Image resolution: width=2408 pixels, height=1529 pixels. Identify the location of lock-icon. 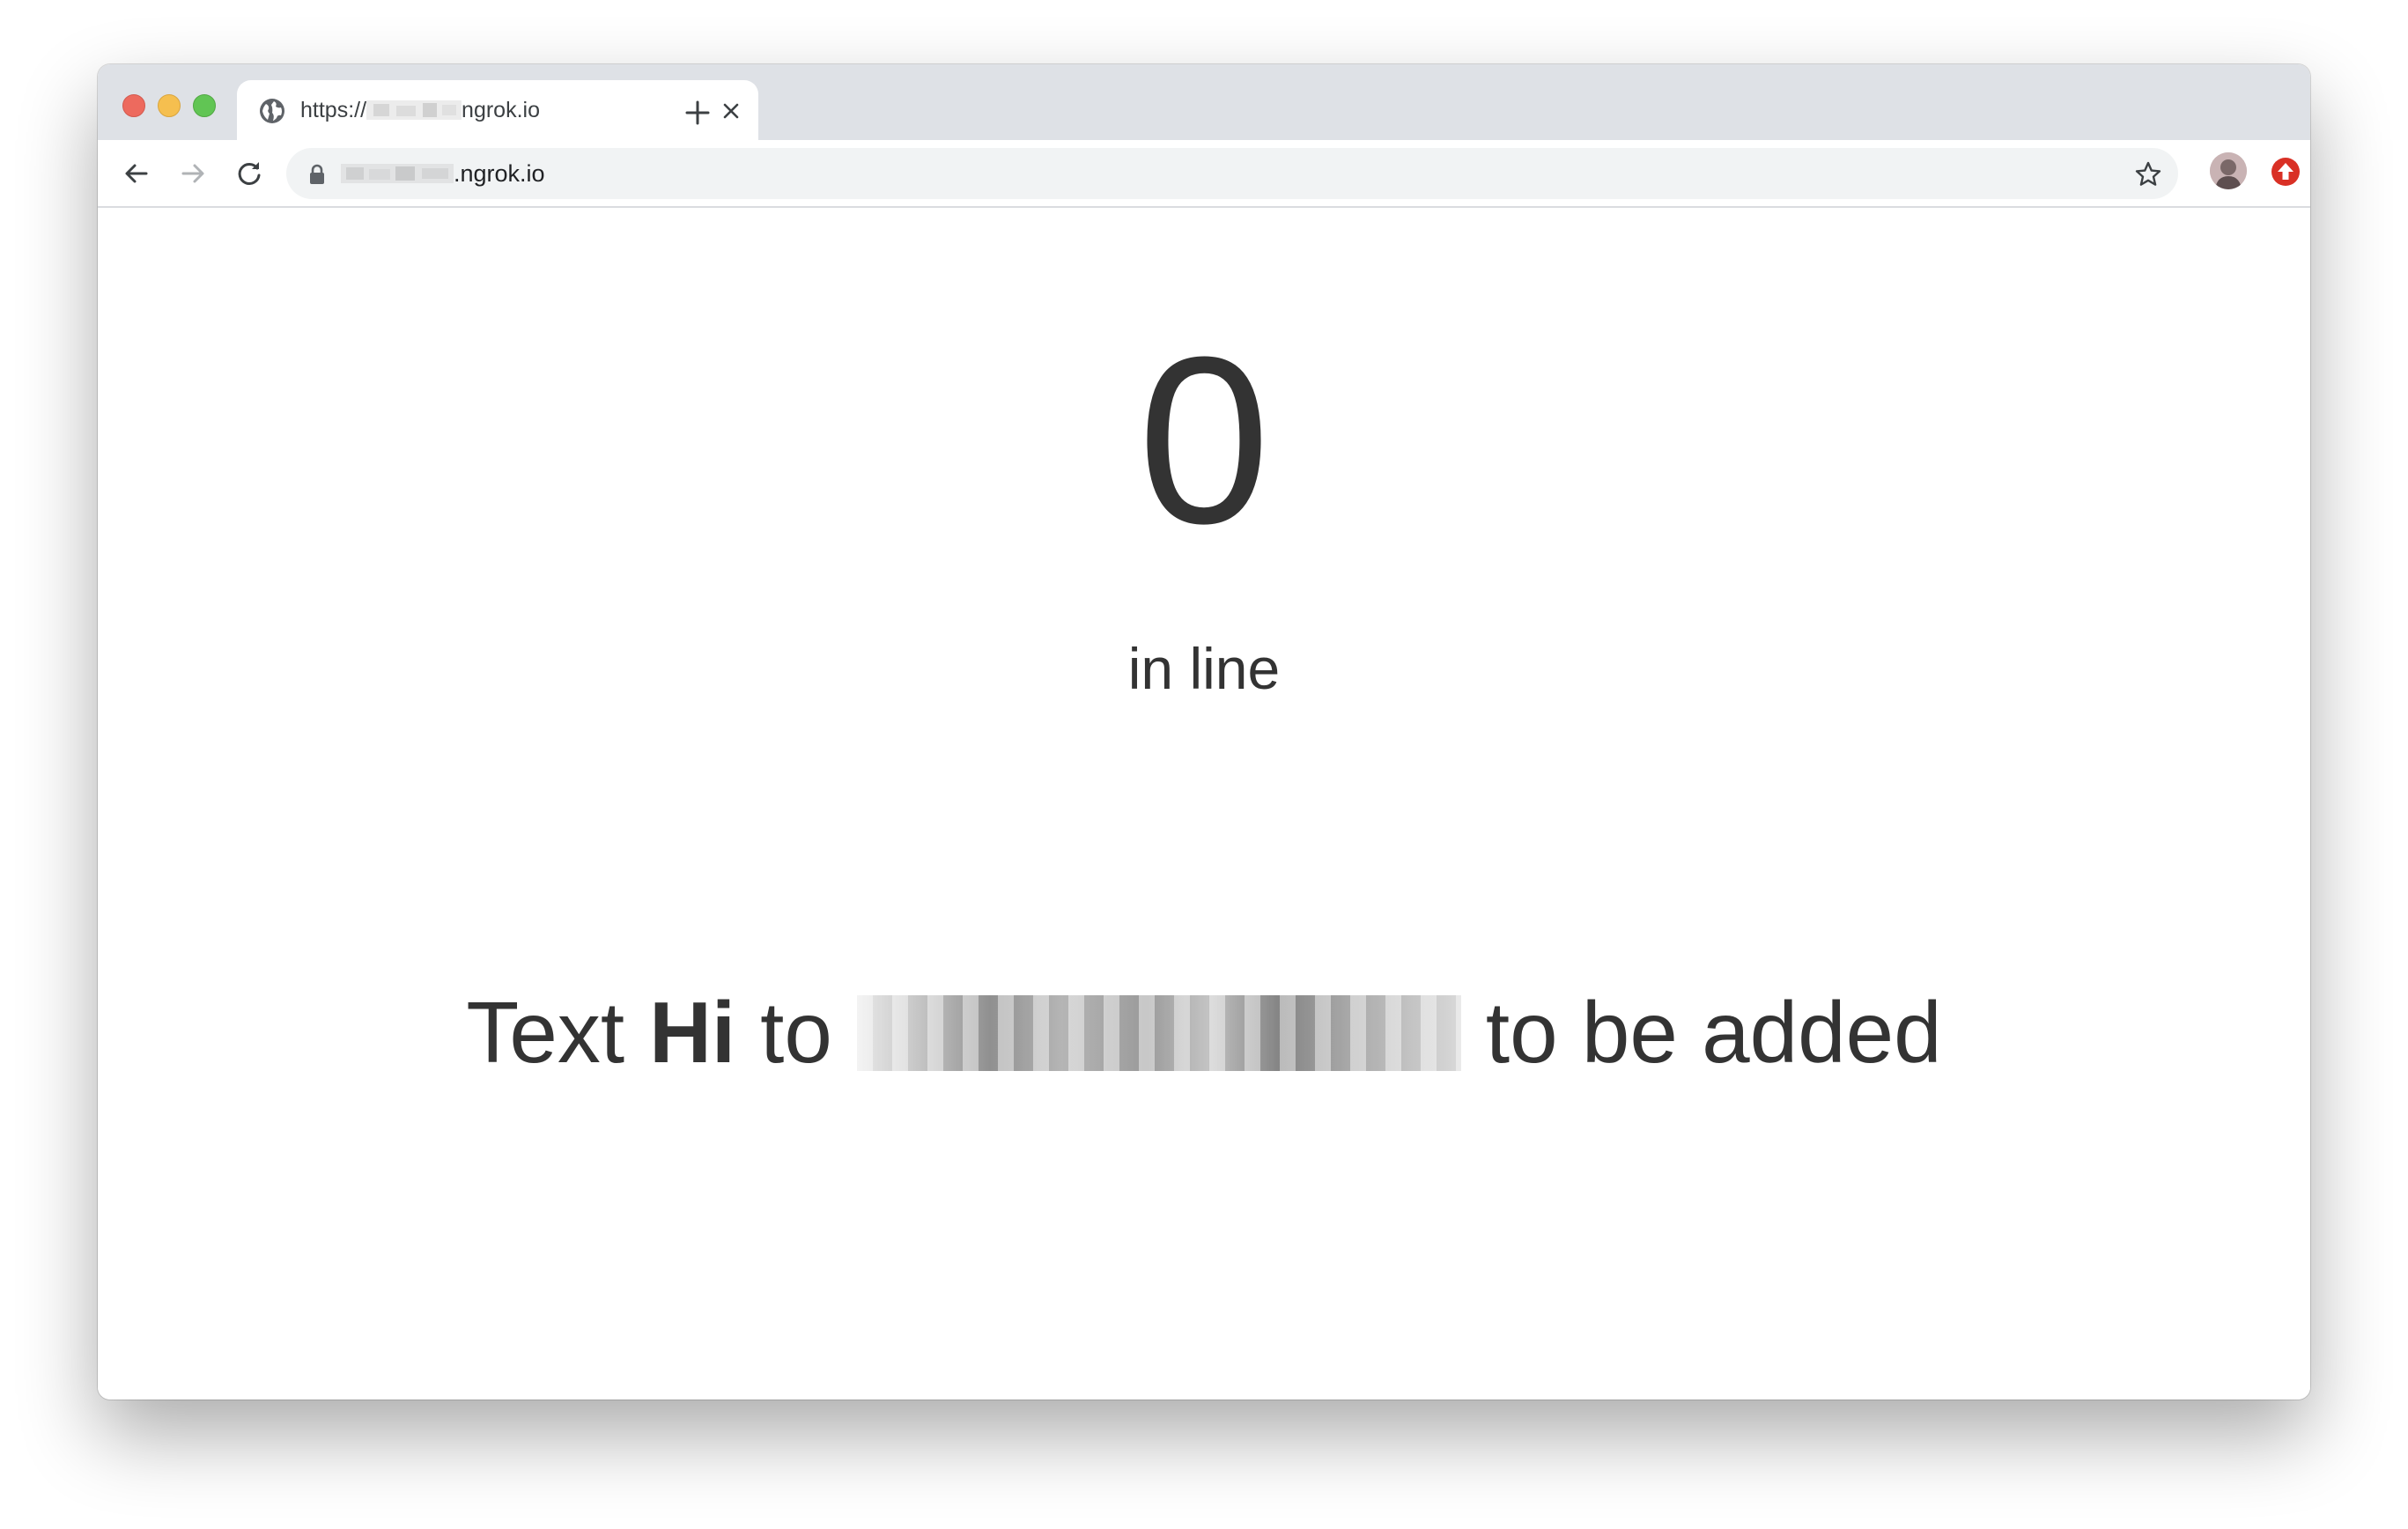
(317, 174).